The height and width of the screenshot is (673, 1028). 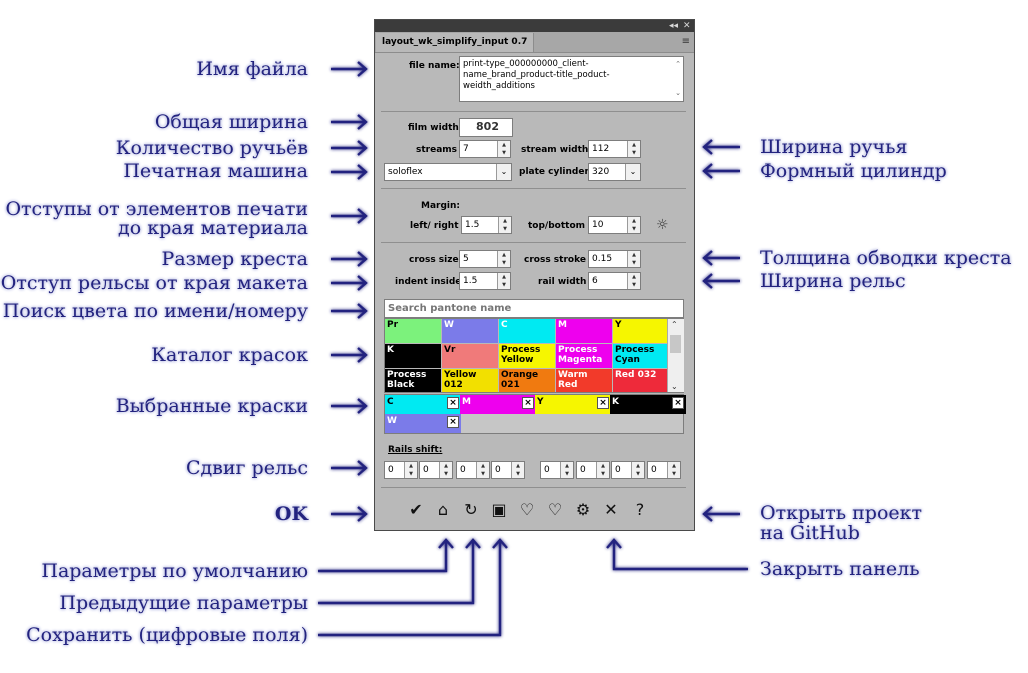 I want to click on annotation-color-search: Поиск цвета по имени/номеру, so click(x=155, y=311).